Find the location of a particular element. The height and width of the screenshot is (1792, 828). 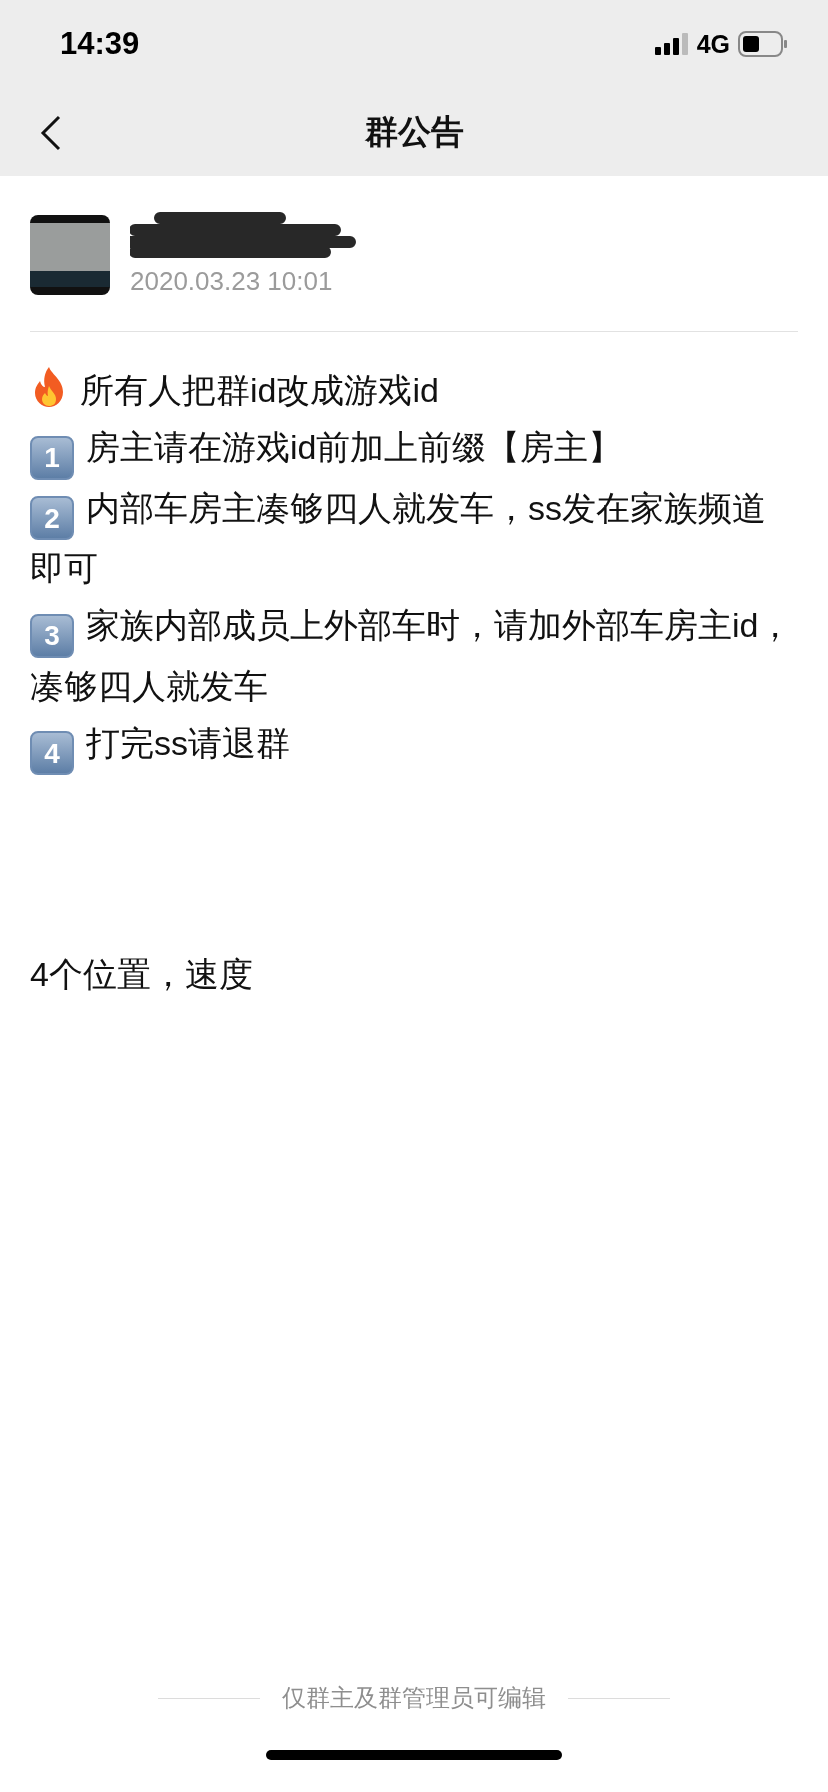

status-time: 14:39 is located at coordinates (100, 44).